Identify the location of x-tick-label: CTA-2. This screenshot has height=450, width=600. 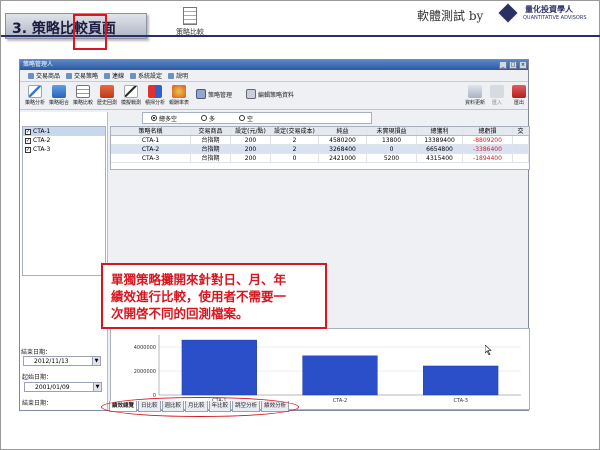
(340, 401).